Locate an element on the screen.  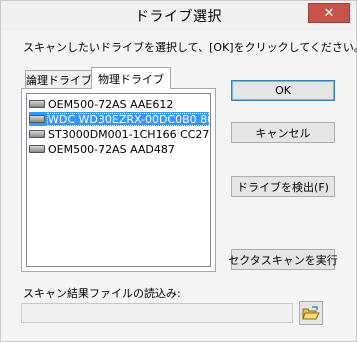
list-item: WDC WD30EZRX-00DC0B0 80. is located at coordinates (119, 119).